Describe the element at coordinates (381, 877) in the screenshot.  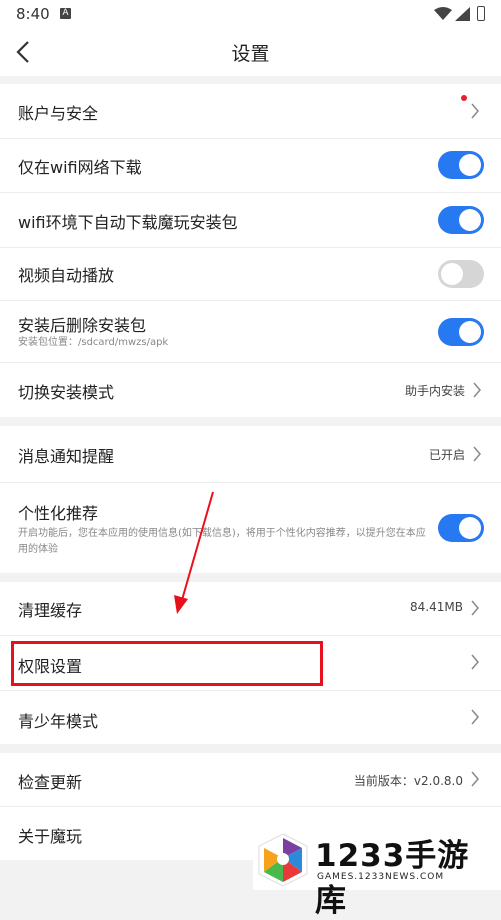
I see `brand-url: GAMES.1233NEWS.COM` at that location.